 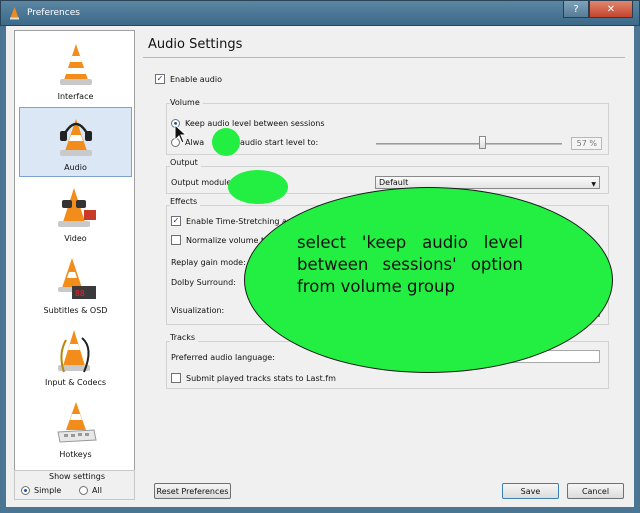 What do you see at coordinates (201, 182) in the screenshot?
I see `output-module-label: Output module` at bounding box center [201, 182].